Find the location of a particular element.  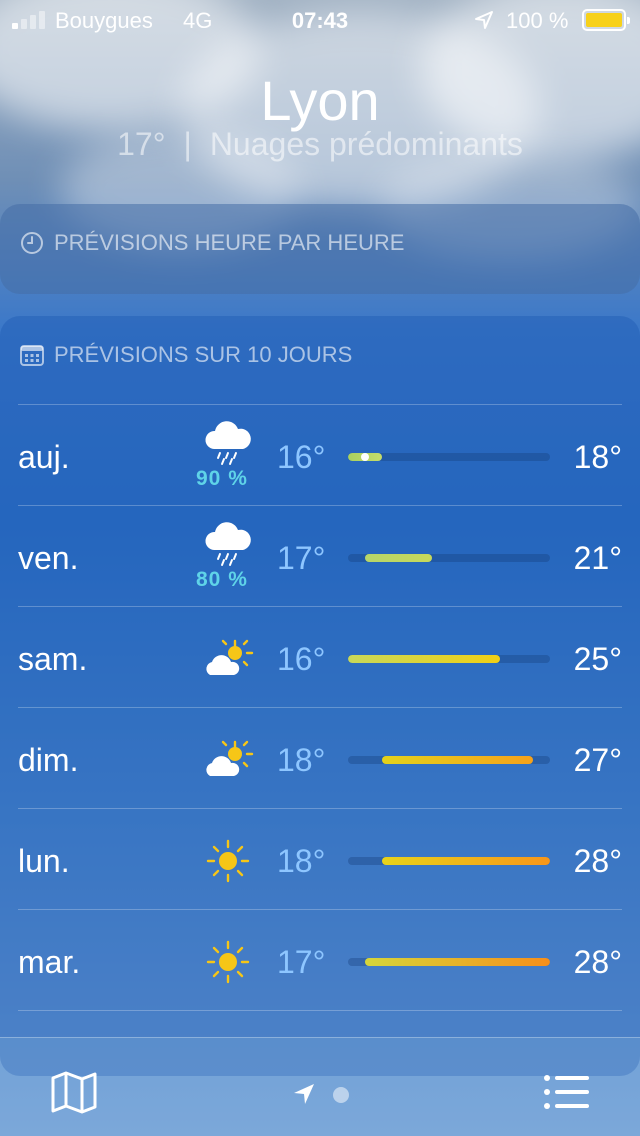

forecast-row: lun. 18° 28° is located at coordinates (320, 859).